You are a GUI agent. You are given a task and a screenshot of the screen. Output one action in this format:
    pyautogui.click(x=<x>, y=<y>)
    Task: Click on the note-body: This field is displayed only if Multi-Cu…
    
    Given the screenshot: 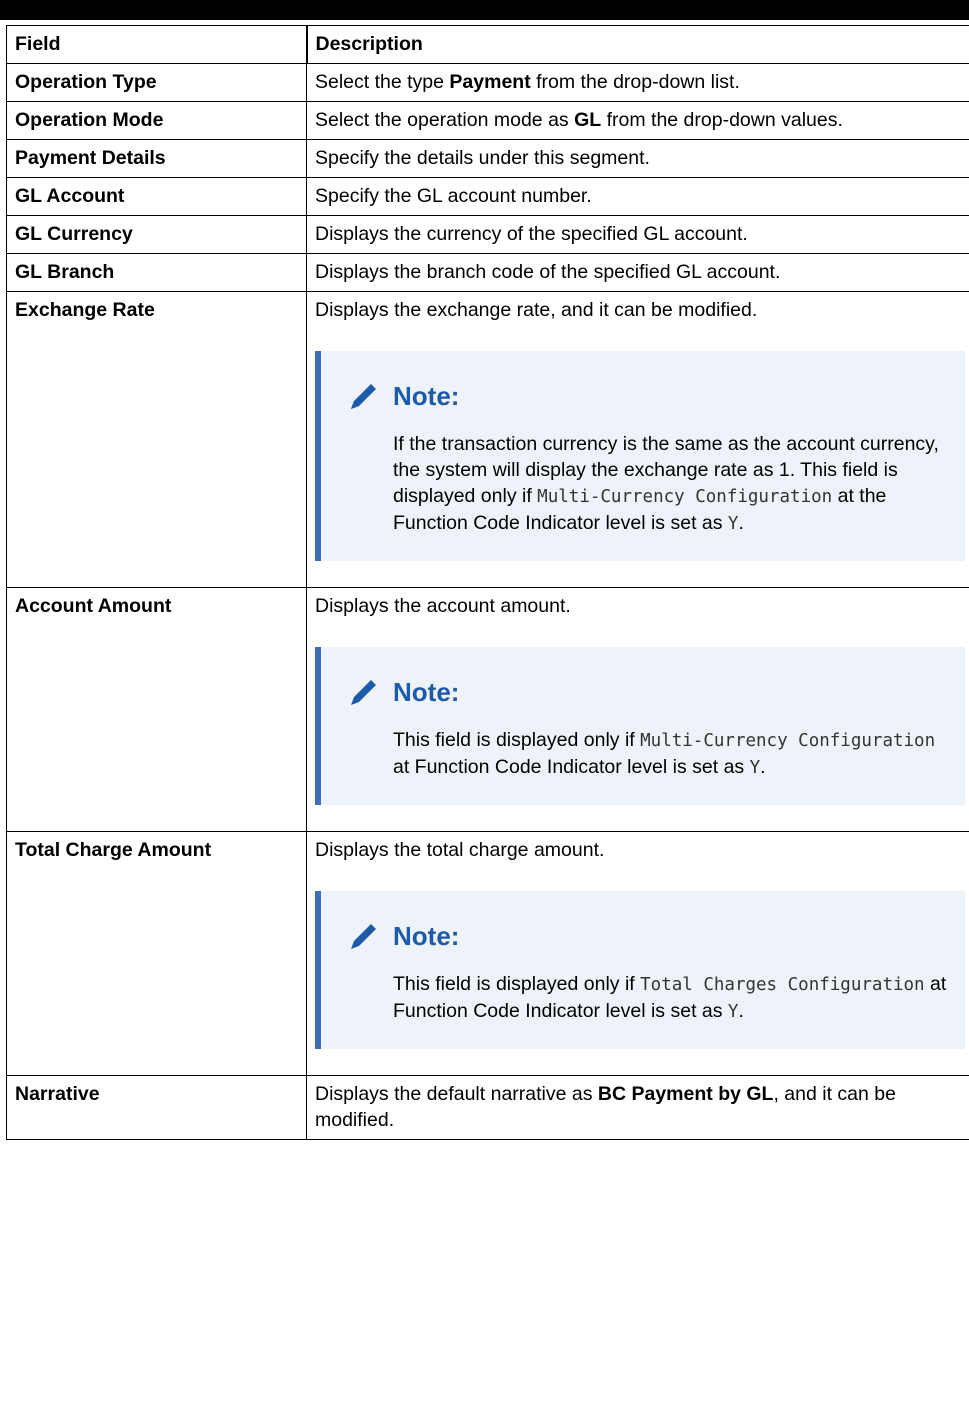 What is the action you would take?
    pyautogui.click(x=673, y=754)
    